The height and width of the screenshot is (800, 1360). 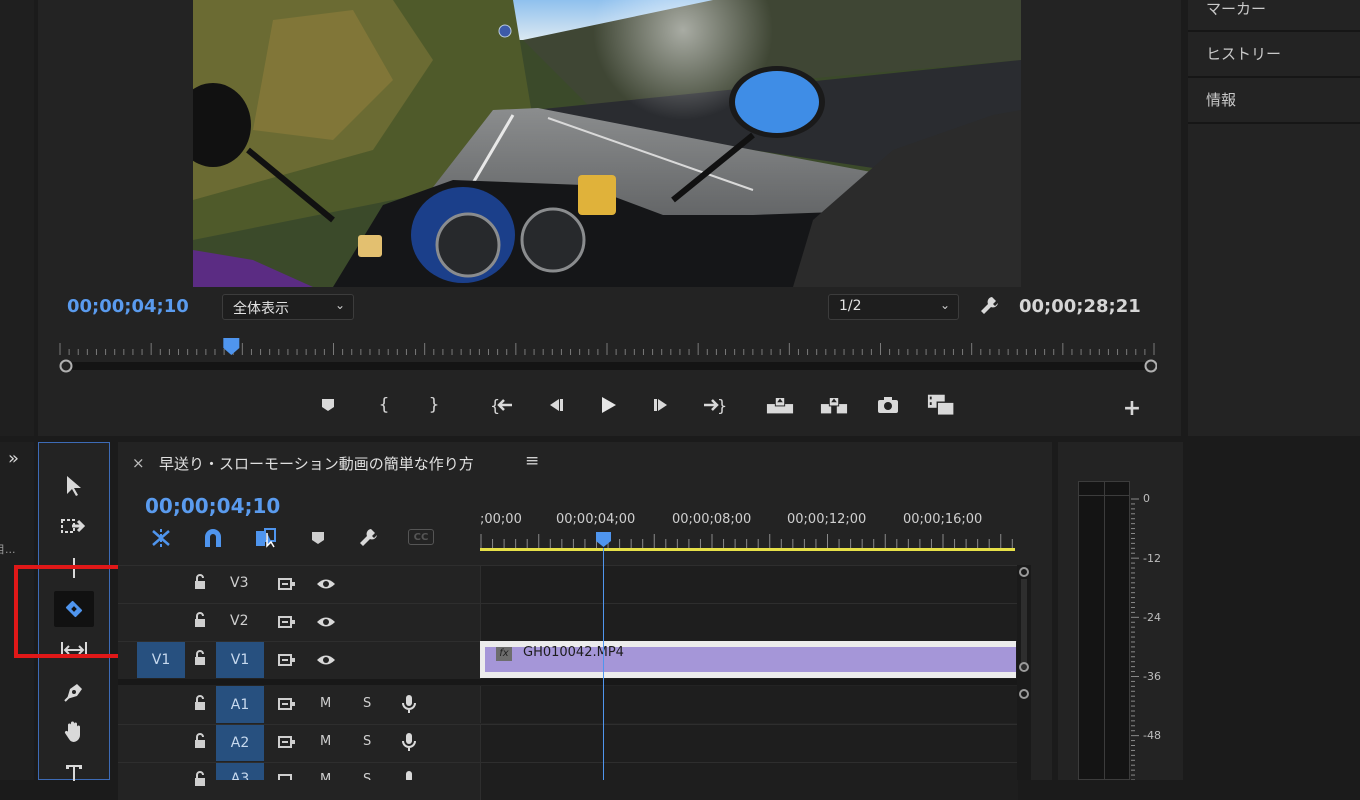 I want to click on source-patch-v1: V1, so click(x=161, y=660).